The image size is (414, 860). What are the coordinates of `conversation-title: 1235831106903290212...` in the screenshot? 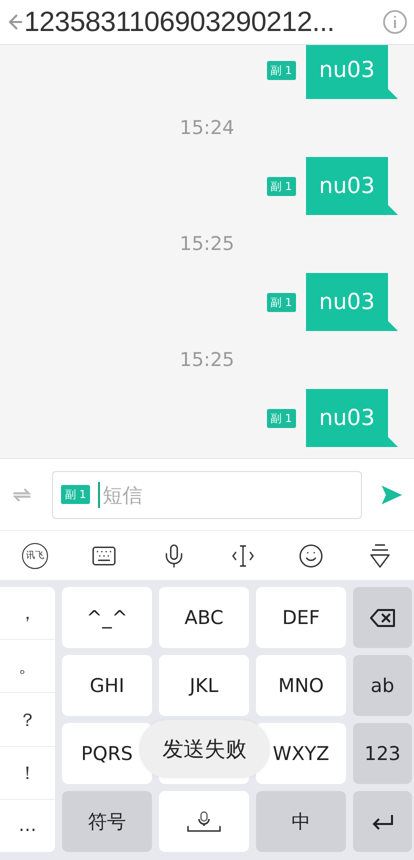 It's located at (180, 22).